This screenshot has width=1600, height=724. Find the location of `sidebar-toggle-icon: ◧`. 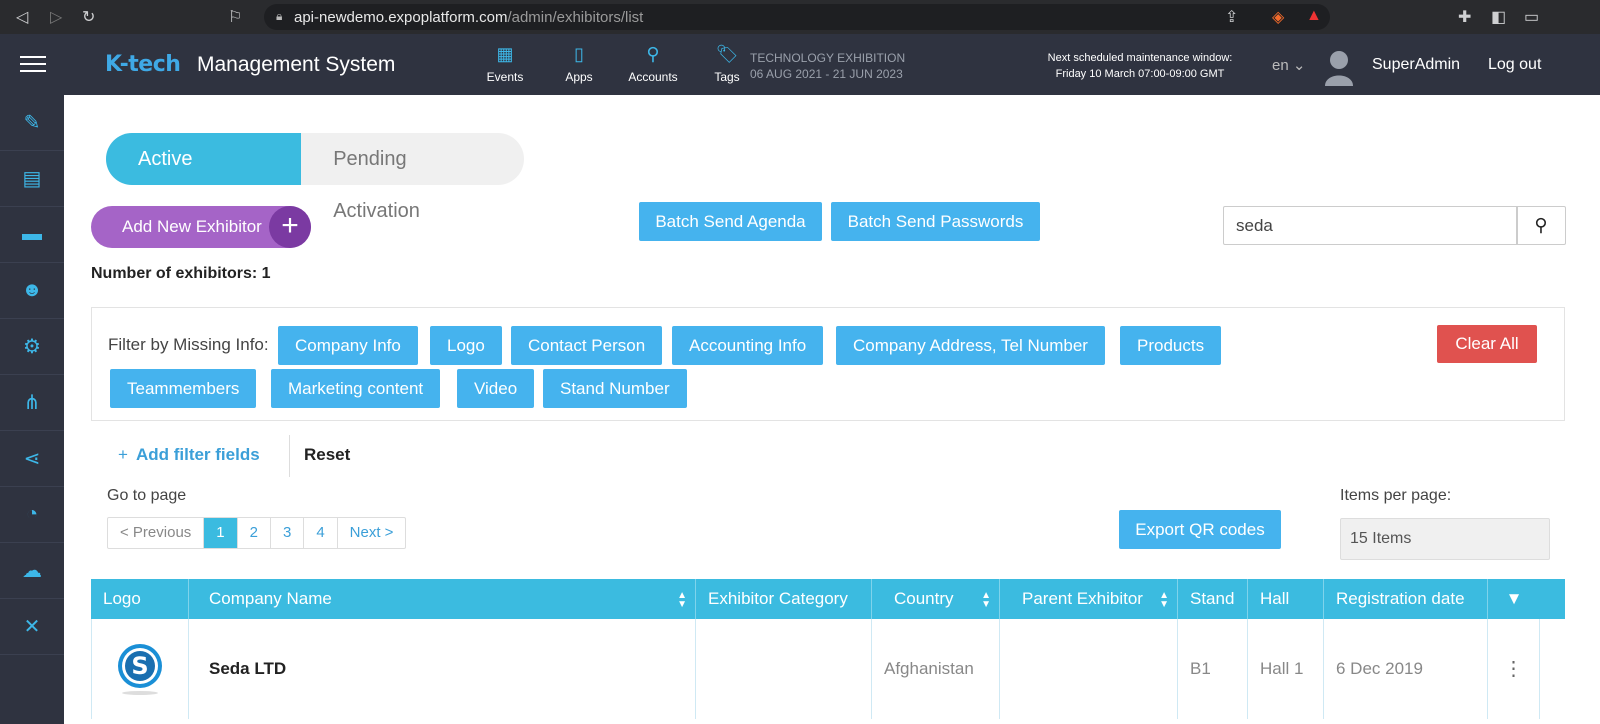

sidebar-toggle-icon: ◧ is located at coordinates (1498, 17).